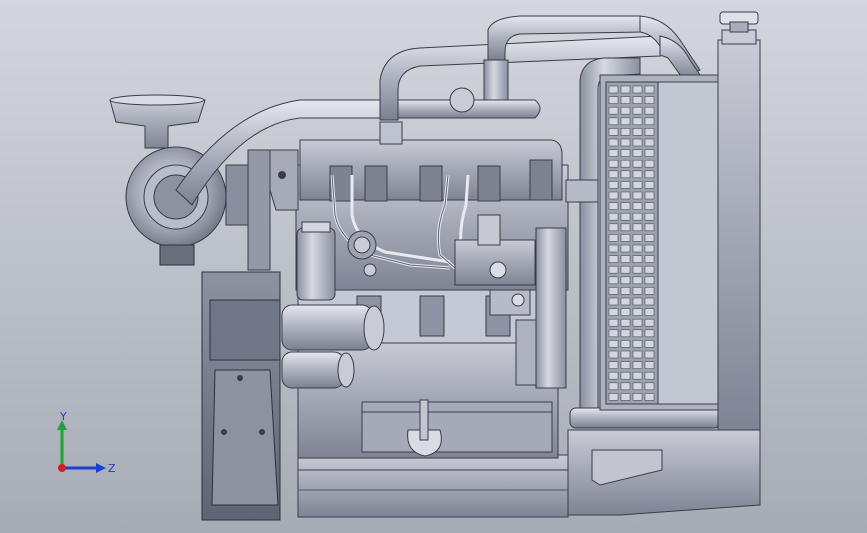 Image resolution: width=867 pixels, height=533 pixels. I want to click on z-axis-label: Z, so click(112, 468).